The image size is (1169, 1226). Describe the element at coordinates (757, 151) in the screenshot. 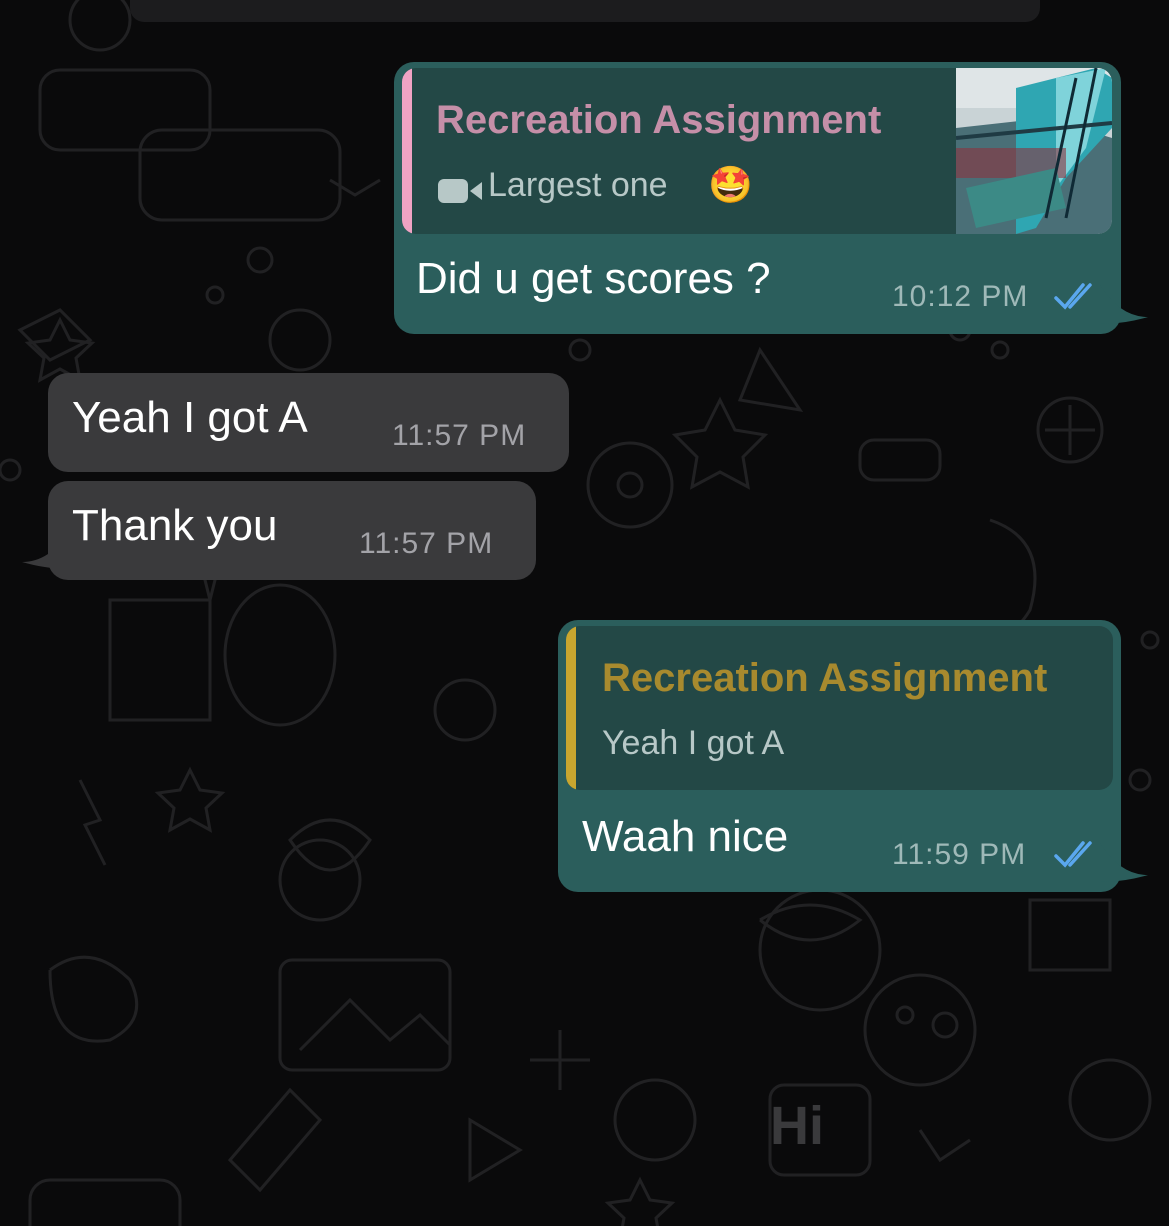

I see `reply-preview: Recreation Assignment Largest one 🤩` at that location.